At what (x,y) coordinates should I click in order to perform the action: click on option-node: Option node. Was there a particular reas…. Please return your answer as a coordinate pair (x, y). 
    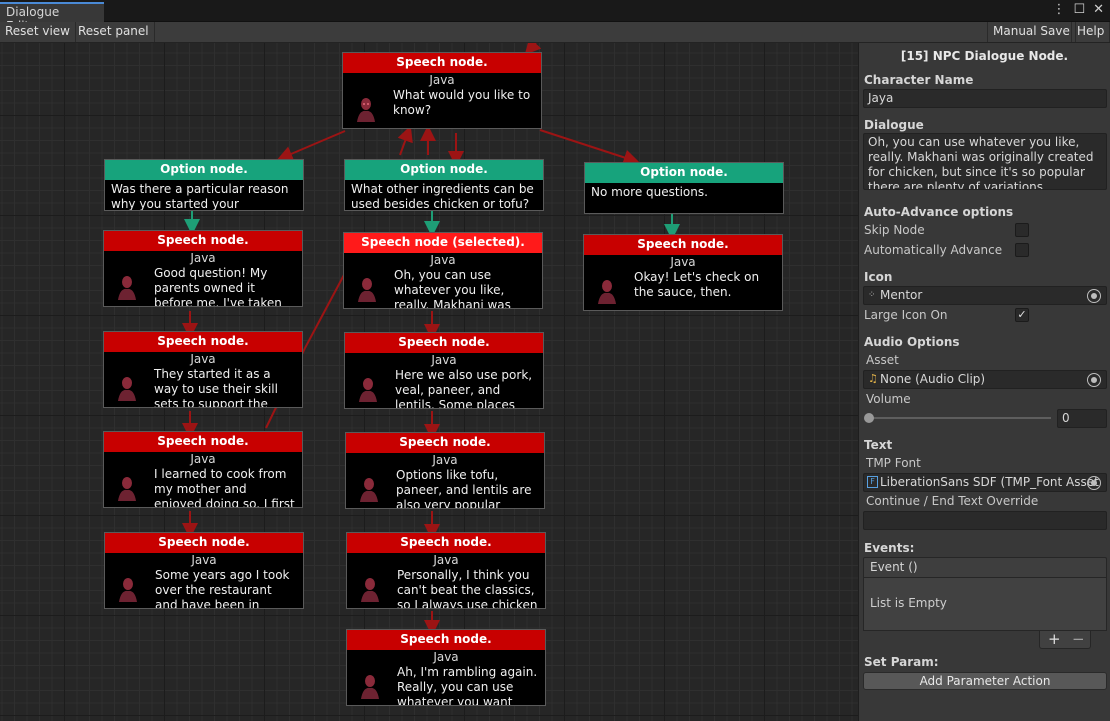
    Looking at the image, I should click on (204, 185).